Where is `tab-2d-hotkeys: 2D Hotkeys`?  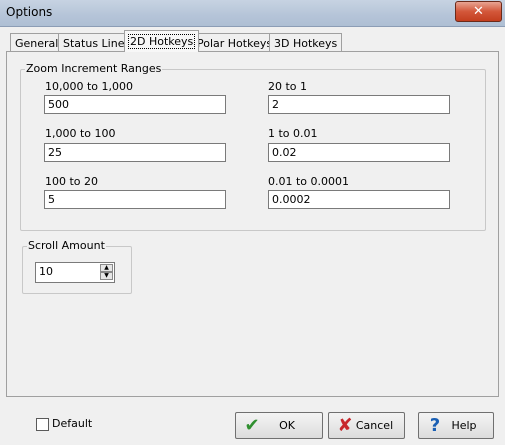 tab-2d-hotkeys: 2D Hotkeys is located at coordinates (162, 41).